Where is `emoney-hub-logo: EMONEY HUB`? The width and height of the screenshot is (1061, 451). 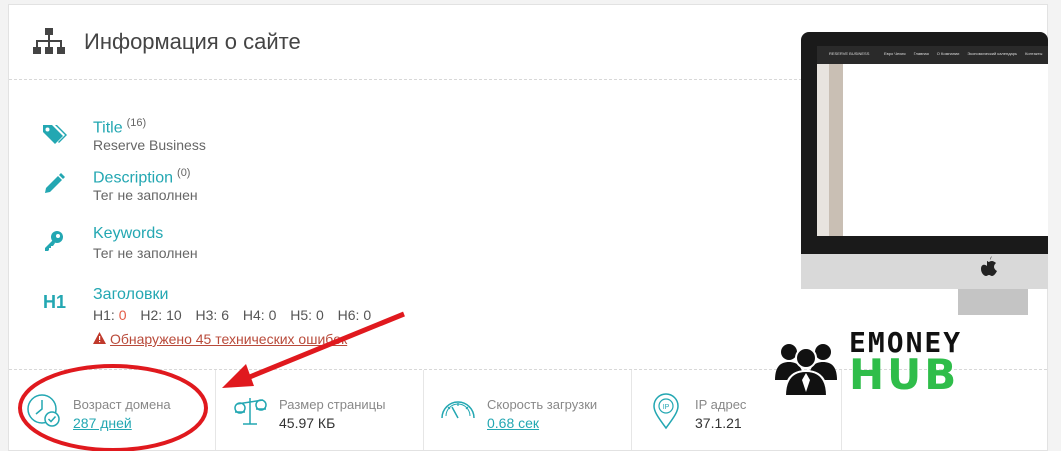 emoney-hub-logo: EMONEY HUB is located at coordinates (881, 361).